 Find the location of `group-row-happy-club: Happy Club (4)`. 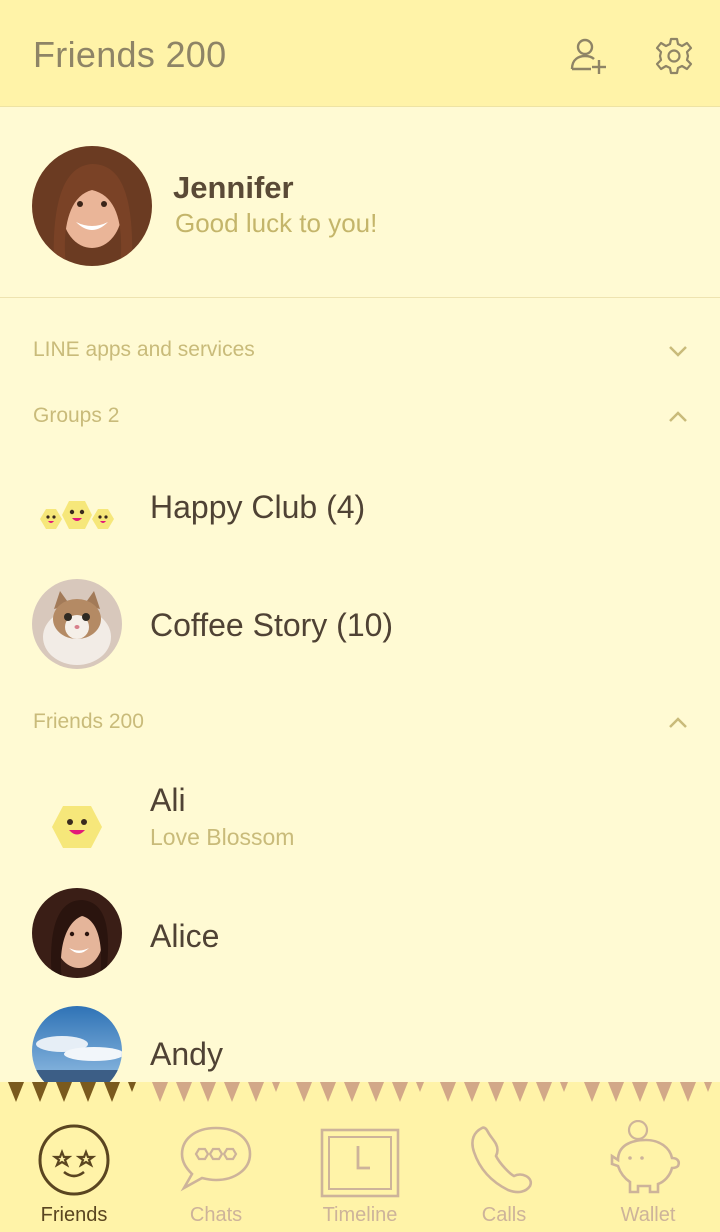

group-row-happy-club: Happy Club (4) is located at coordinates (360, 508).